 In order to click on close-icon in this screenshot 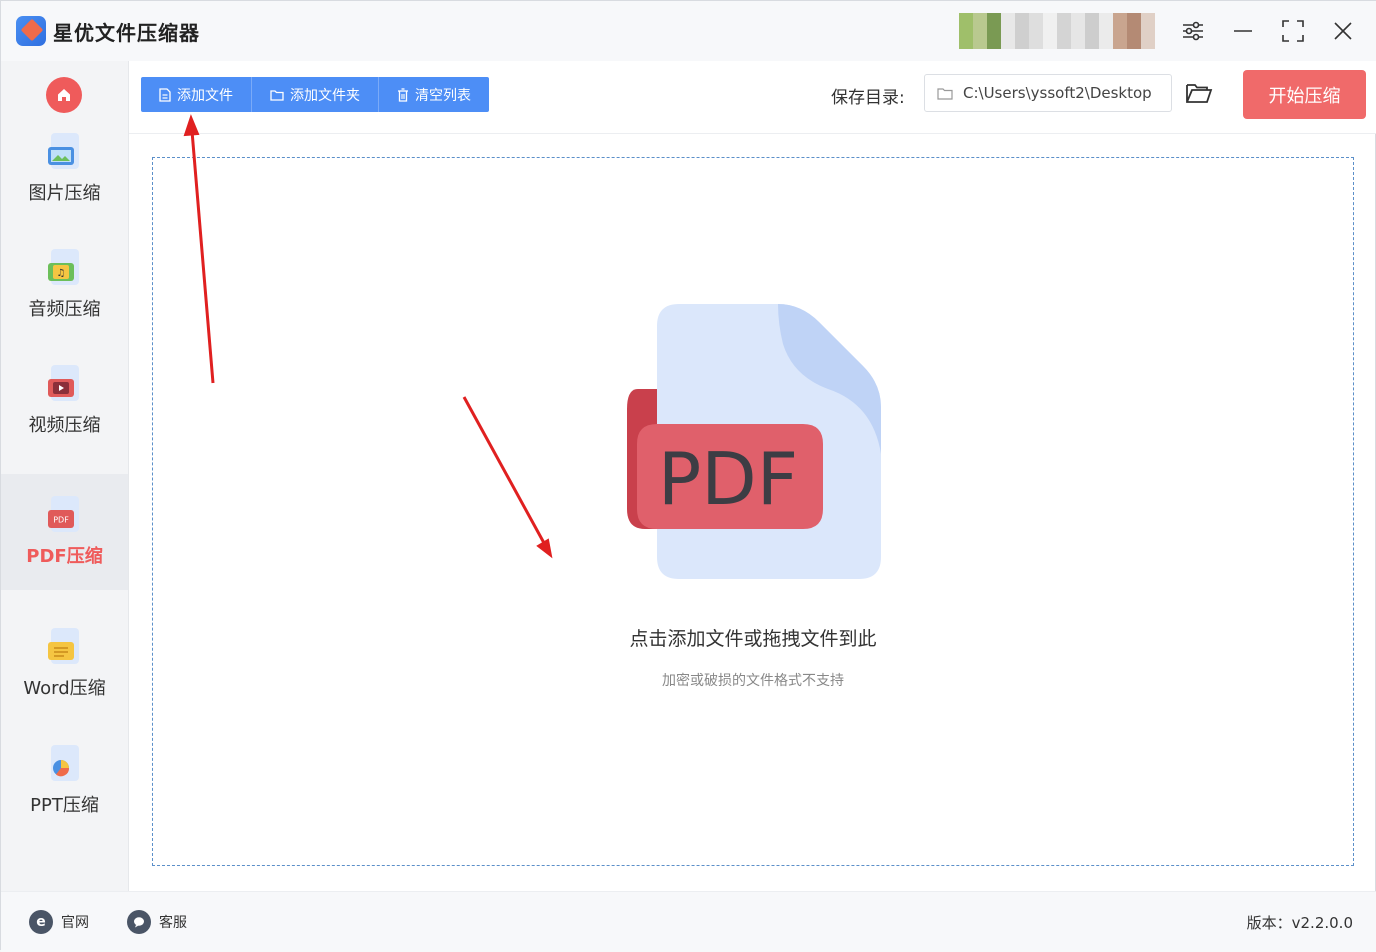, I will do `click(1343, 31)`.